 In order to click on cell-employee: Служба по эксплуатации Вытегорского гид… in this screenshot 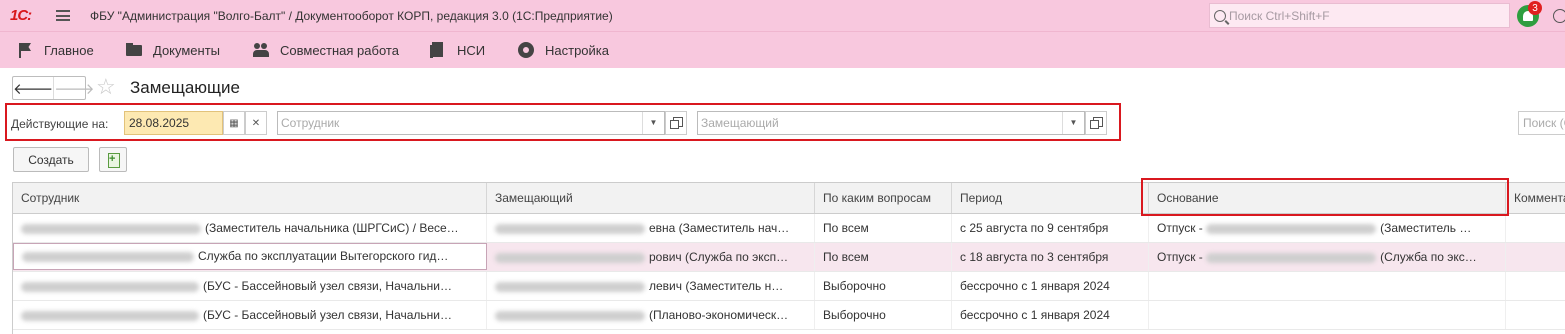, I will do `click(250, 256)`.